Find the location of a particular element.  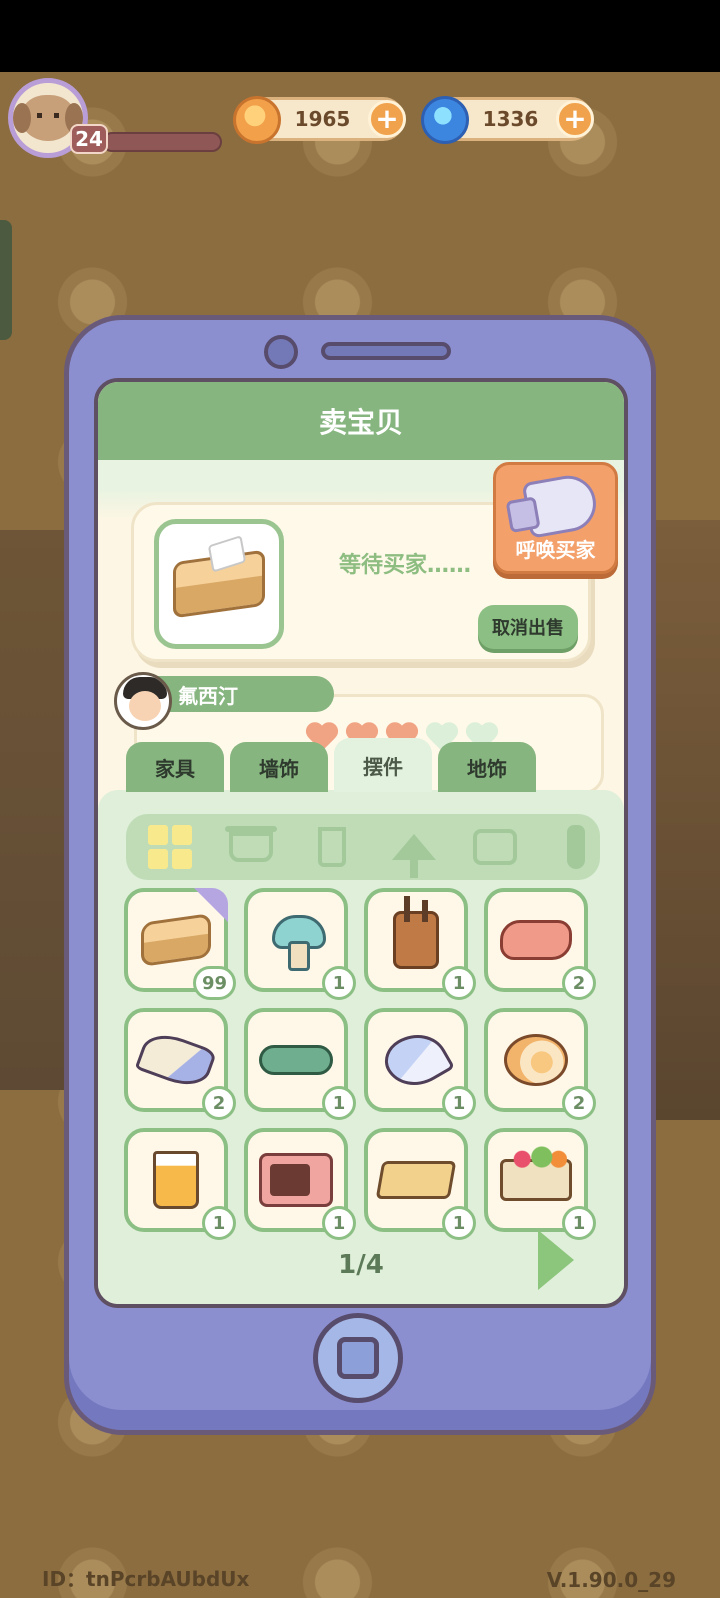

gem-counter: 1336 + is located at coordinates (507, 120).